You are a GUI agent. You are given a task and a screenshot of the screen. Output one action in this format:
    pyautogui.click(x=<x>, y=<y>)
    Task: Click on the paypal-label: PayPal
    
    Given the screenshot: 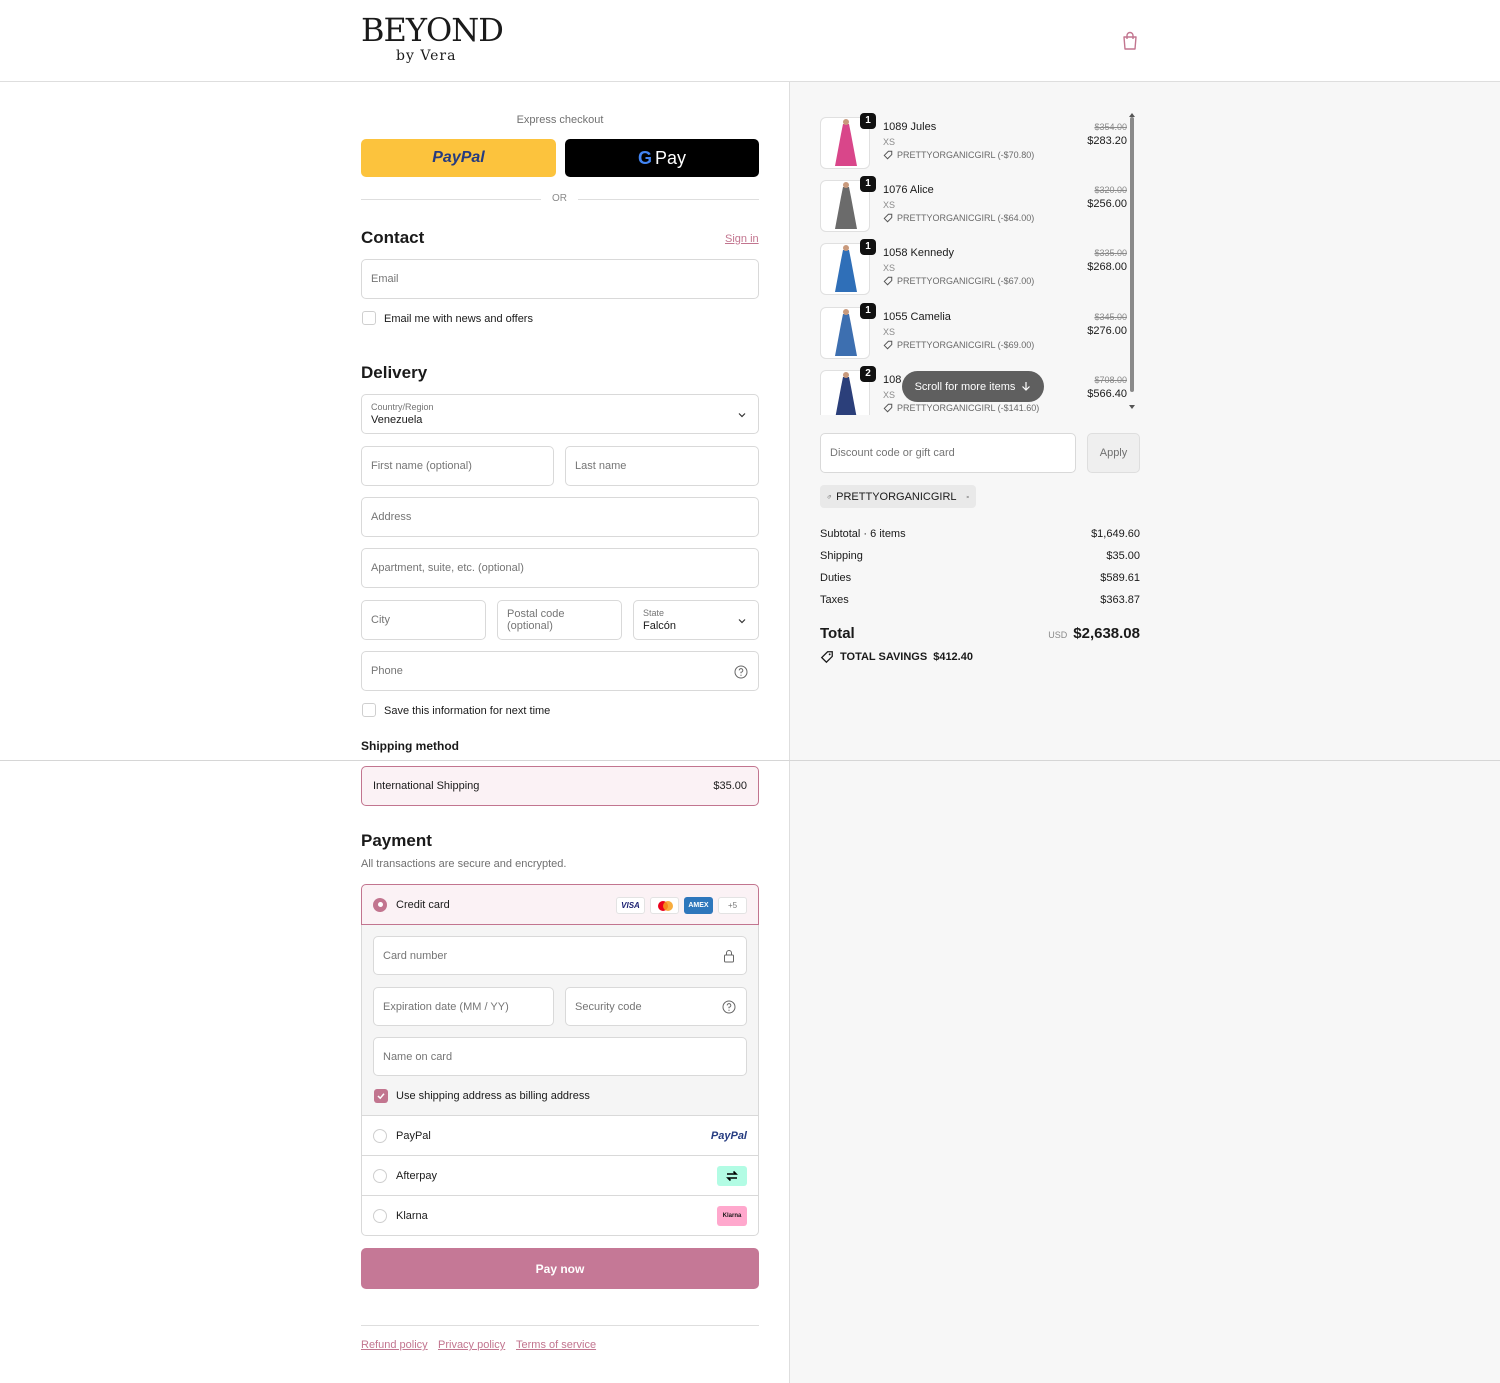 What is the action you would take?
    pyautogui.click(x=413, y=1135)
    